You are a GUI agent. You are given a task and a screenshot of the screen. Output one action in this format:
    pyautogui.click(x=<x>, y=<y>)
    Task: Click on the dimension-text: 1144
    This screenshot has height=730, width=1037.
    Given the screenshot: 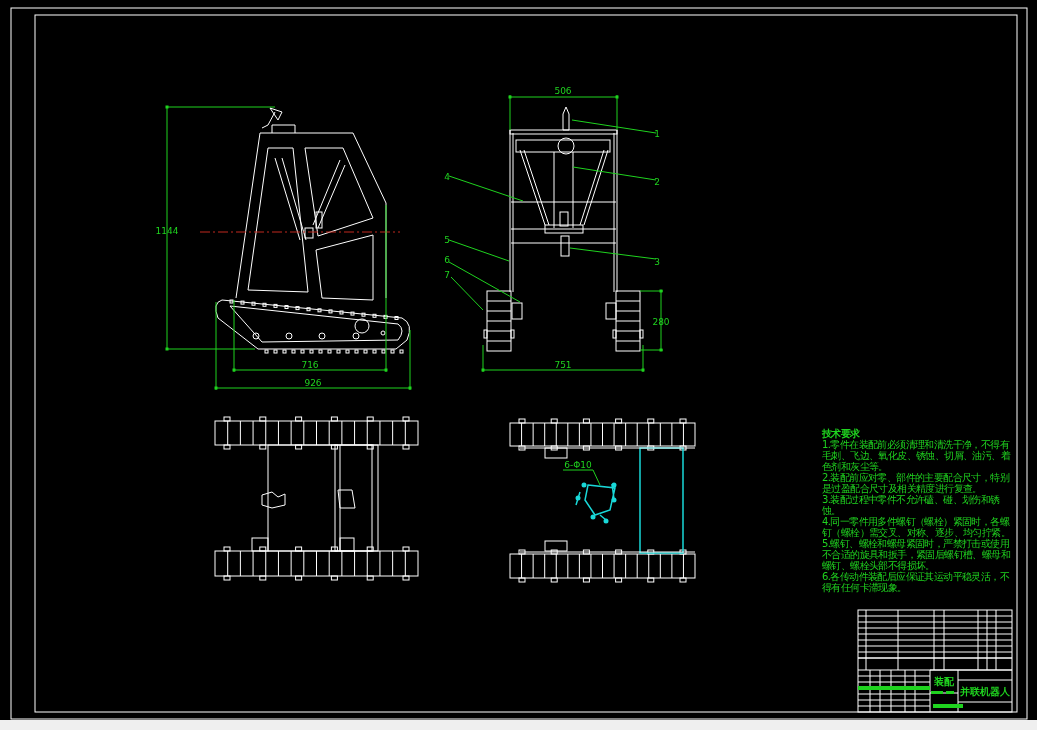 What is the action you would take?
    pyautogui.click(x=167, y=231)
    